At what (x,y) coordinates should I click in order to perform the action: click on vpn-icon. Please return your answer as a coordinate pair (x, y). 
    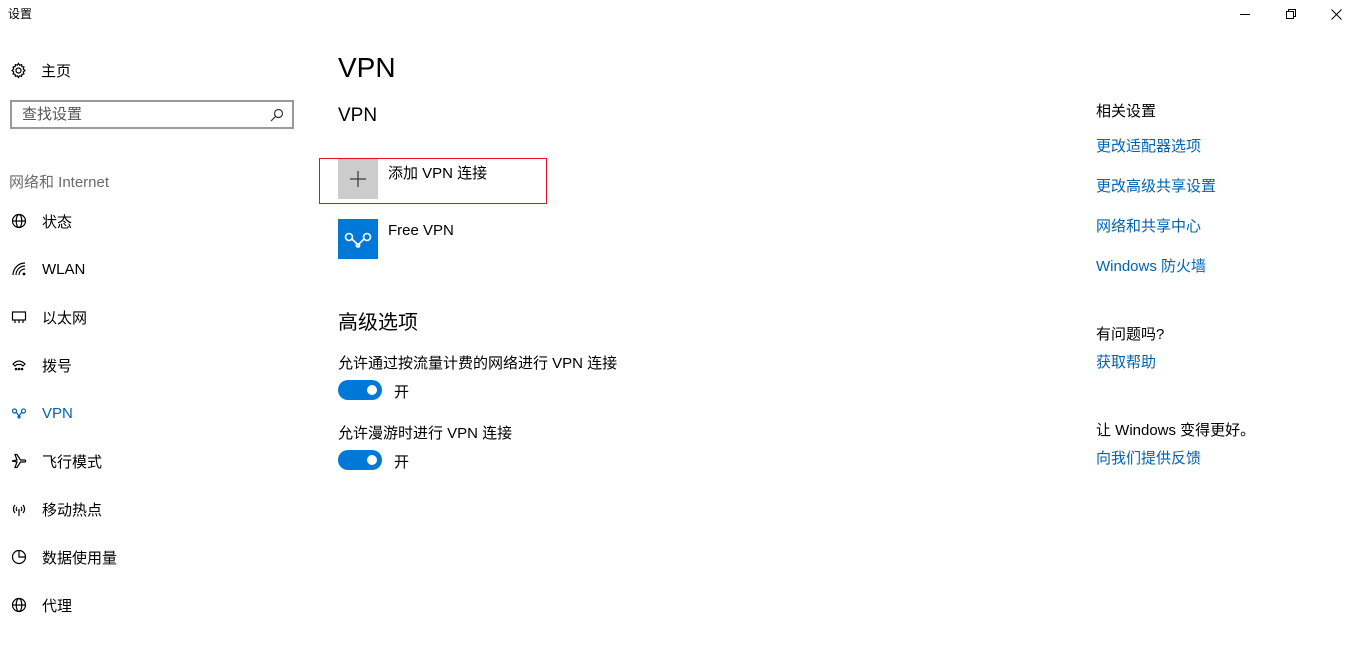
    Looking at the image, I should click on (19, 413).